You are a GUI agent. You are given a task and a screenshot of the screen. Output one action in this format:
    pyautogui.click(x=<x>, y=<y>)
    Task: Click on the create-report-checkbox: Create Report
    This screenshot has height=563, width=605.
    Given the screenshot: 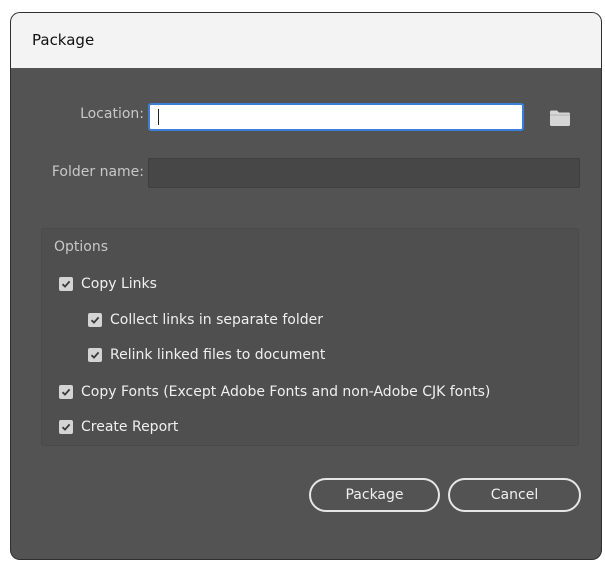 What is the action you would take?
    pyautogui.click(x=118, y=427)
    